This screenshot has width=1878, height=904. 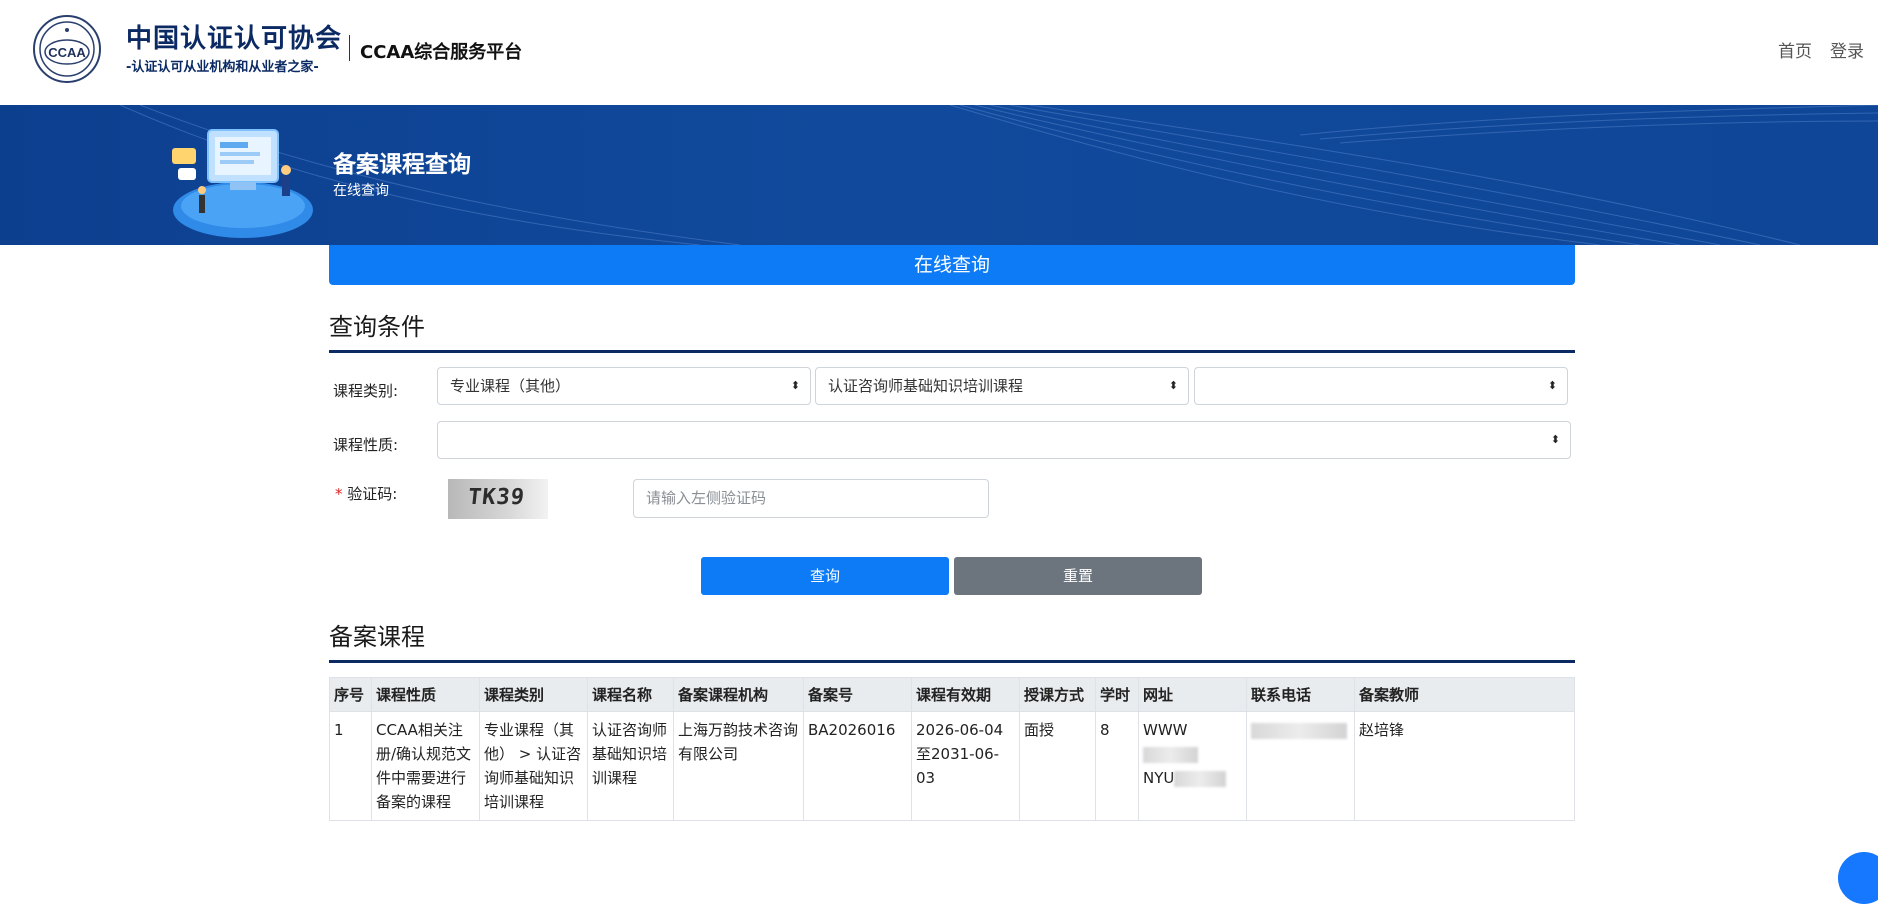 I want to click on ccaa-logo: CCAA, so click(x=67, y=49).